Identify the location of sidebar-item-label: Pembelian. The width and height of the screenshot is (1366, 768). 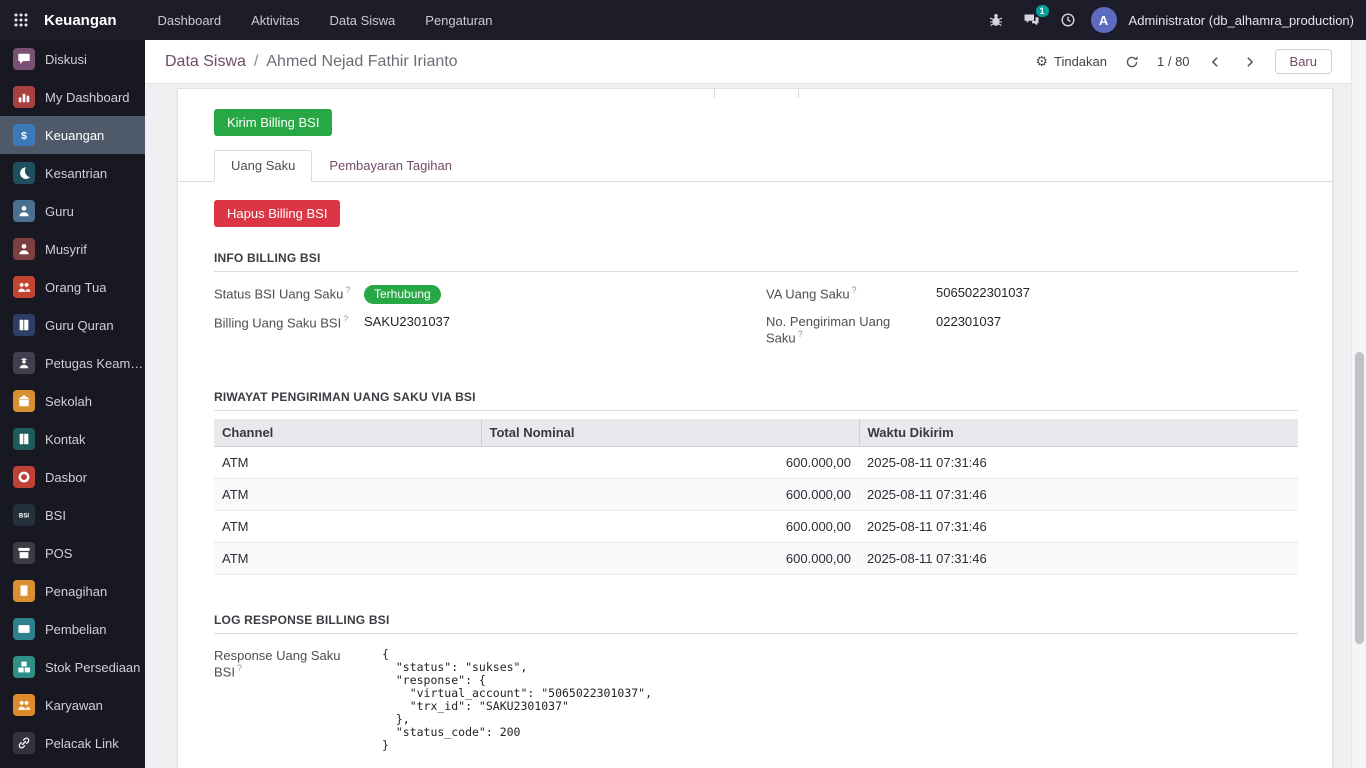
(76, 629).